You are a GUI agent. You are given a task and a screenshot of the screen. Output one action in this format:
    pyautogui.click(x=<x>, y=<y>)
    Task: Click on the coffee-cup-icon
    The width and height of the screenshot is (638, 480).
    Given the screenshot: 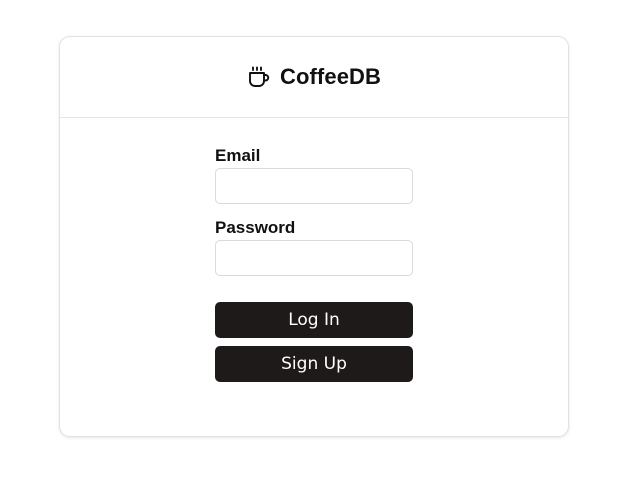 What is the action you would take?
    pyautogui.click(x=259, y=76)
    